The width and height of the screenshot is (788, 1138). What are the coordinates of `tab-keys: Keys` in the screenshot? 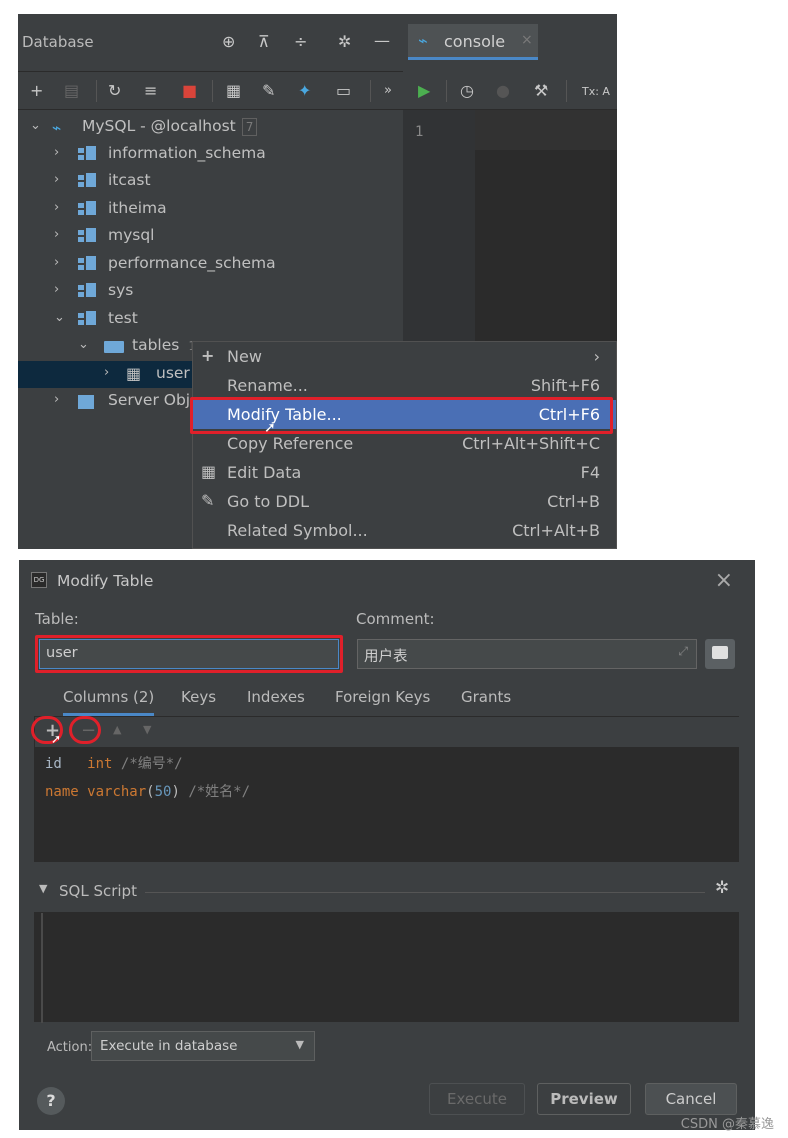 It's located at (198, 697).